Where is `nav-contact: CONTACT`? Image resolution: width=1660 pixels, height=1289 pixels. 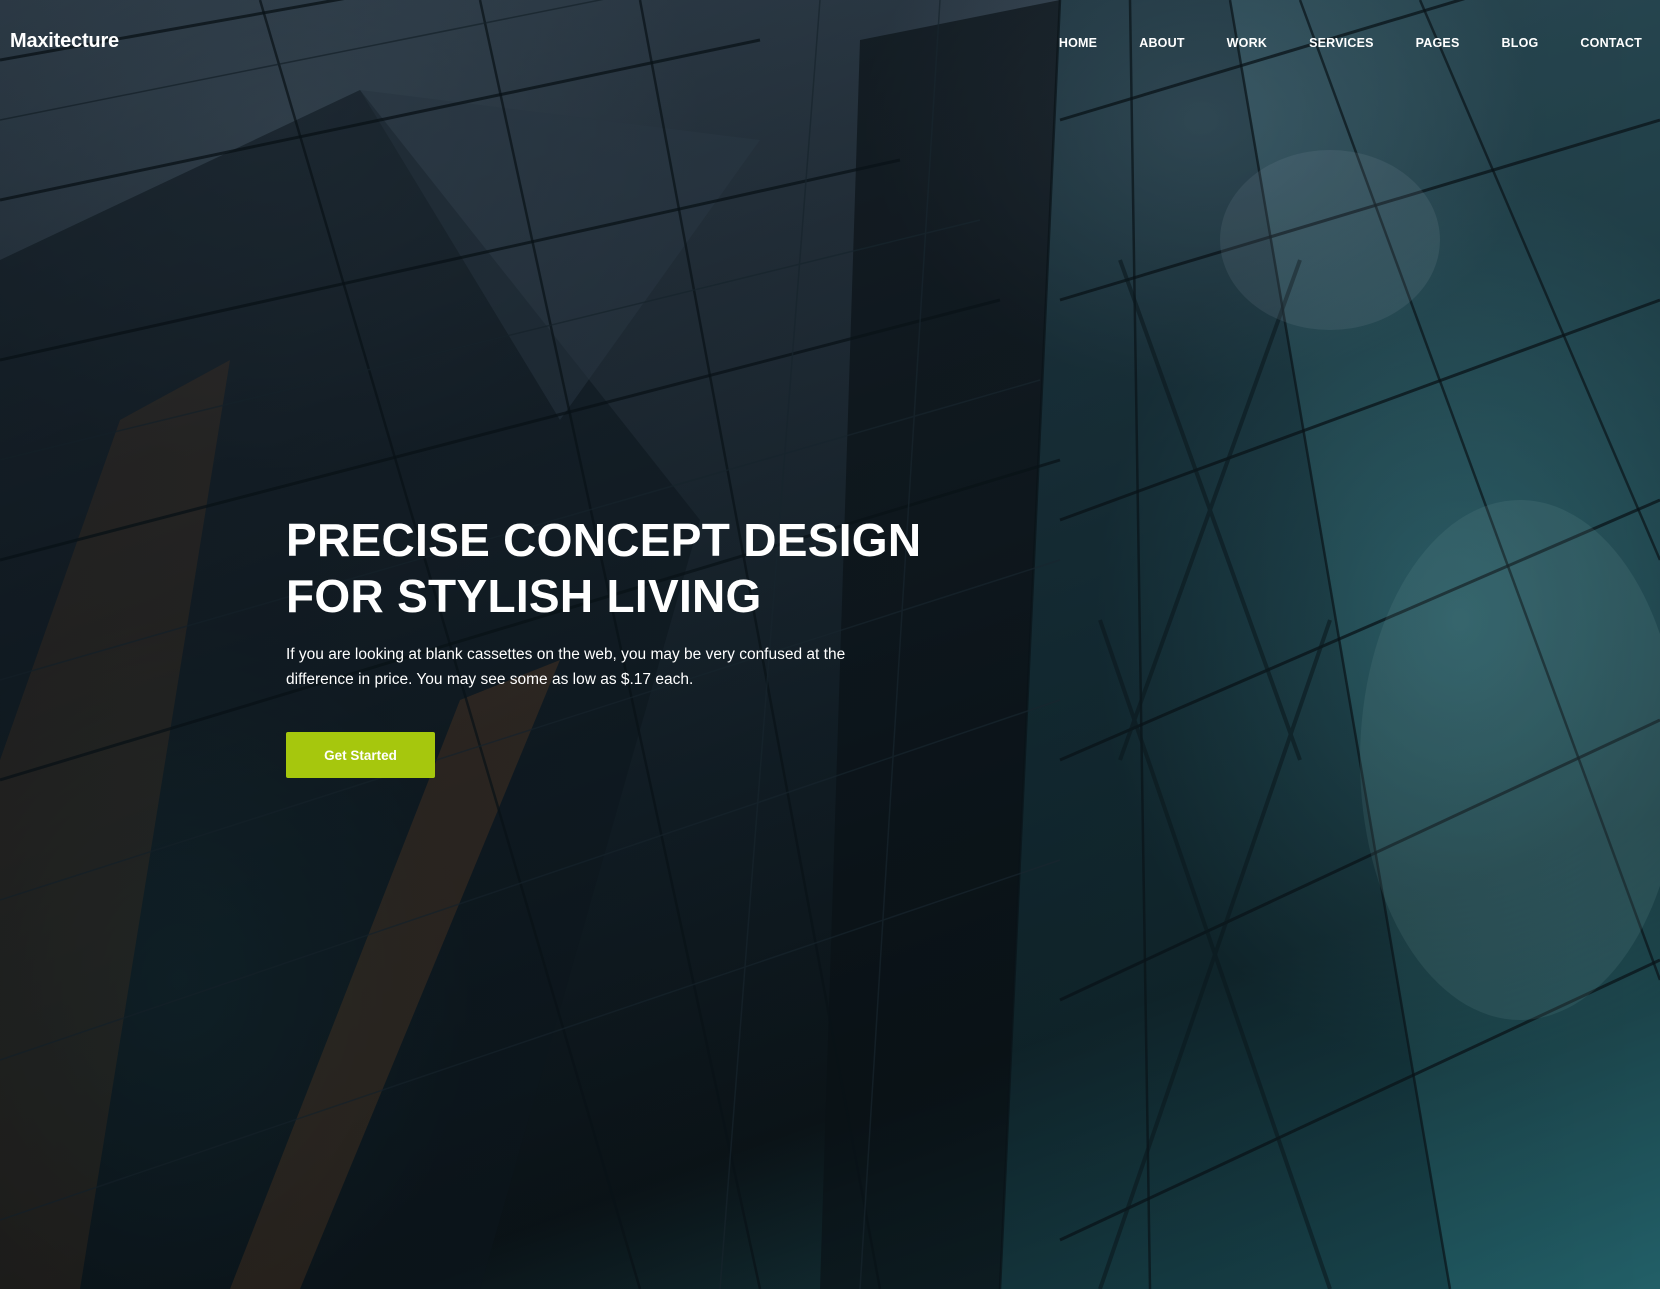
nav-contact: CONTACT is located at coordinates (1611, 43).